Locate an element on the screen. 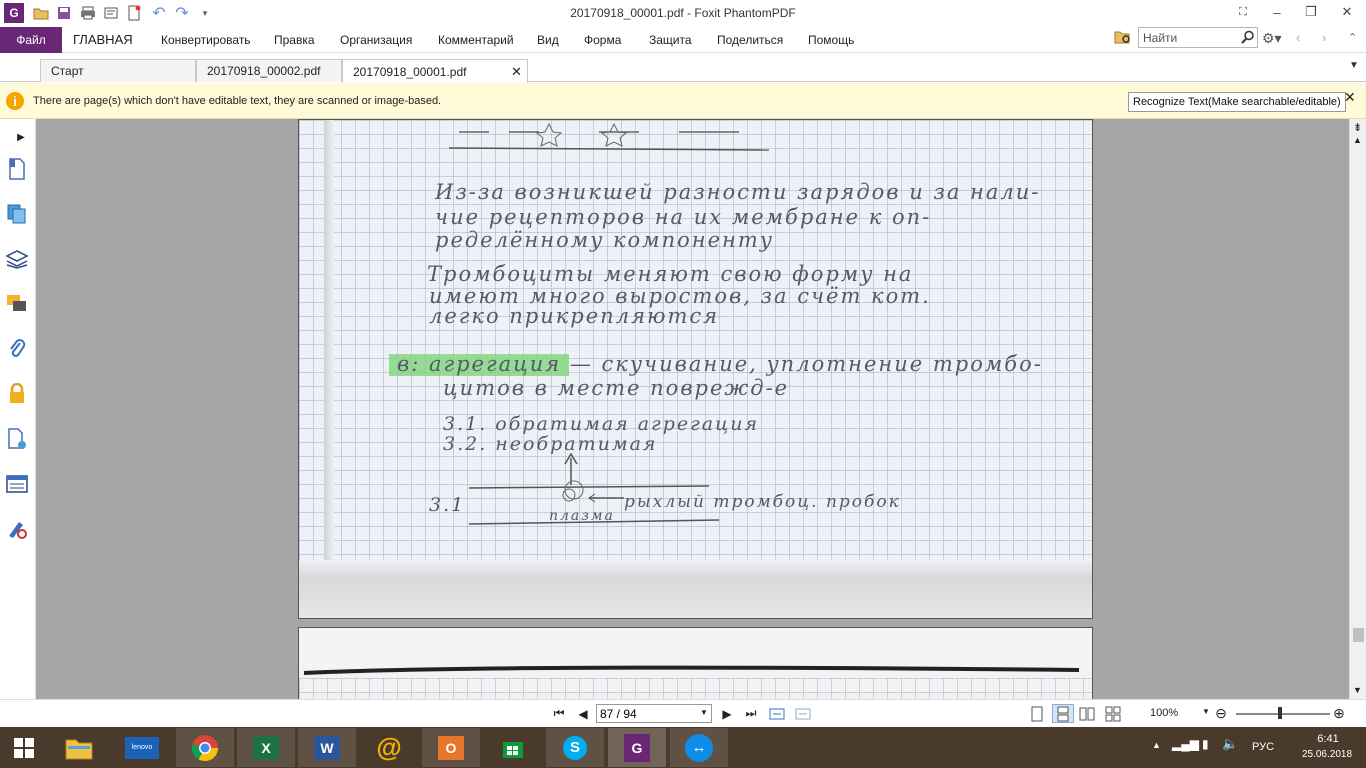 The image size is (1366, 768). back-arrow-icon: ‹ is located at coordinates (1298, 37).